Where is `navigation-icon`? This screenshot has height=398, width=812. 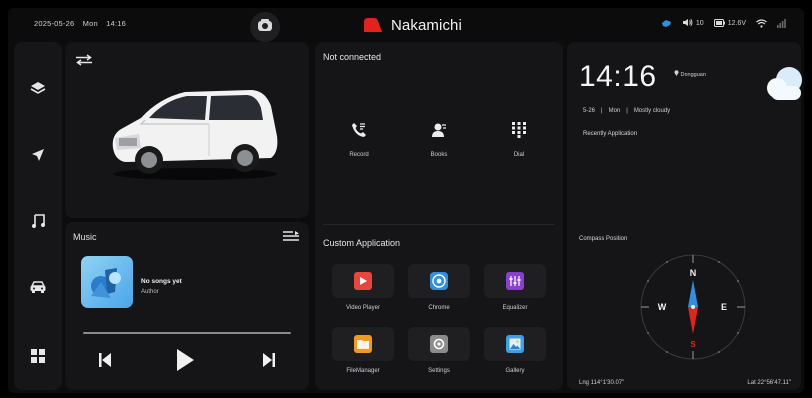 navigation-icon is located at coordinates (38, 157).